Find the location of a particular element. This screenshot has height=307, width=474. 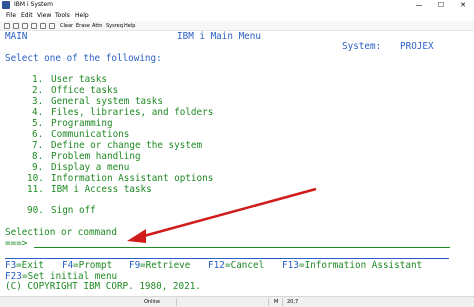

help-button: Help is located at coordinates (129, 26).